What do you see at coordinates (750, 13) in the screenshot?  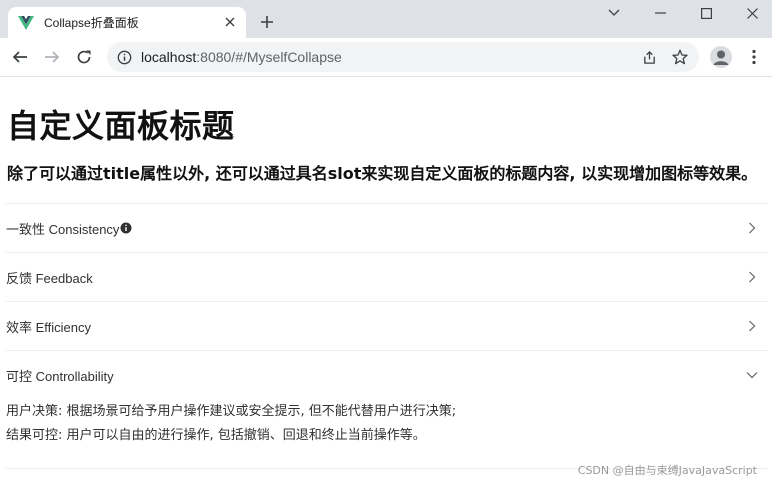 I see `close-window-icon` at bounding box center [750, 13].